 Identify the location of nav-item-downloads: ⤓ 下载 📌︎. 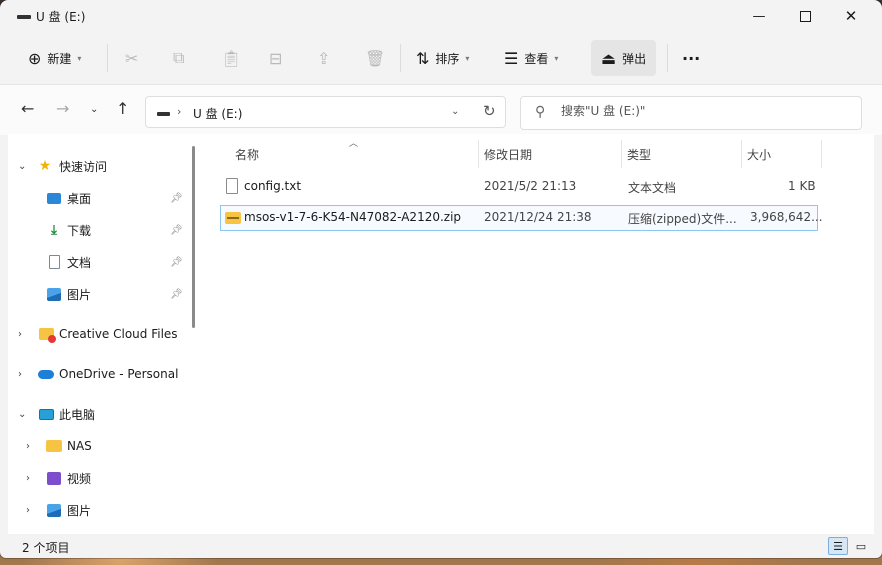
(98, 230).